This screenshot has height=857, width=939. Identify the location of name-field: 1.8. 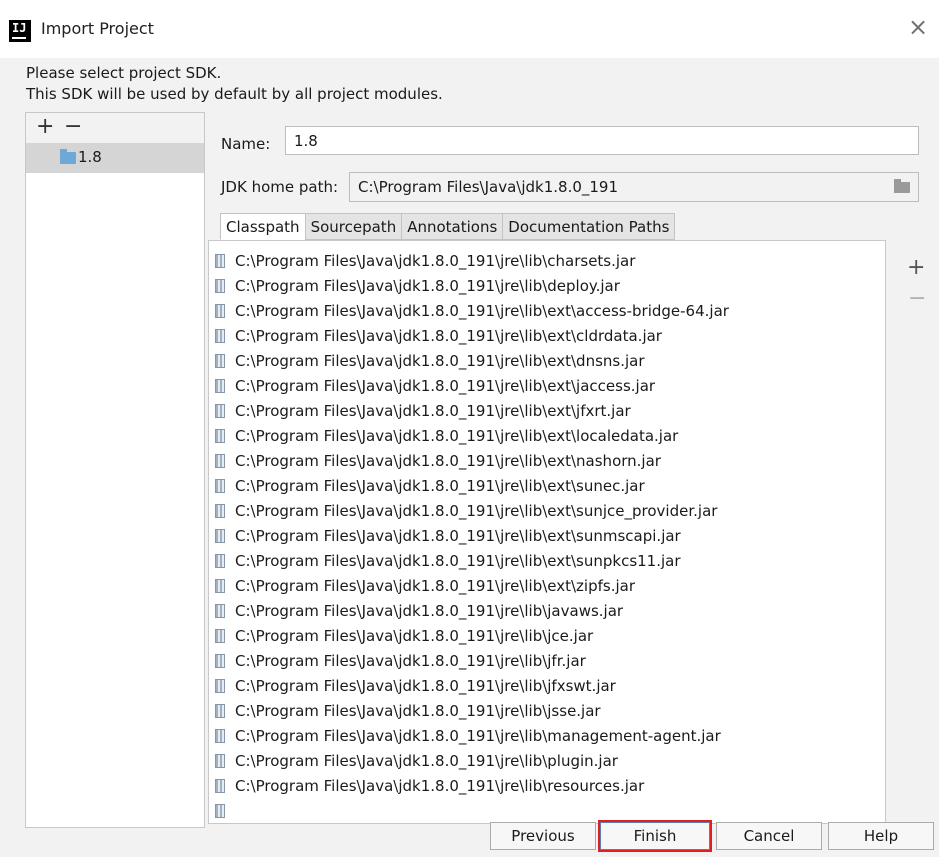
(602, 140).